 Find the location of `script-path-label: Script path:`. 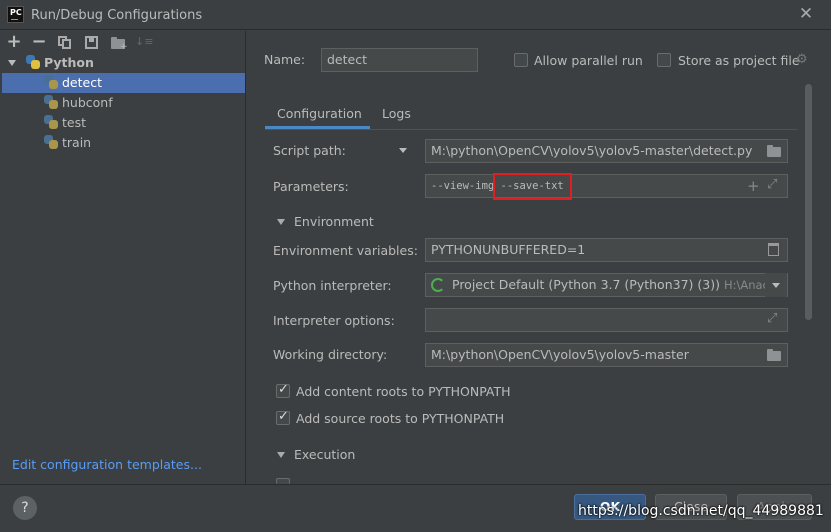

script-path-label: Script path: is located at coordinates (309, 150).